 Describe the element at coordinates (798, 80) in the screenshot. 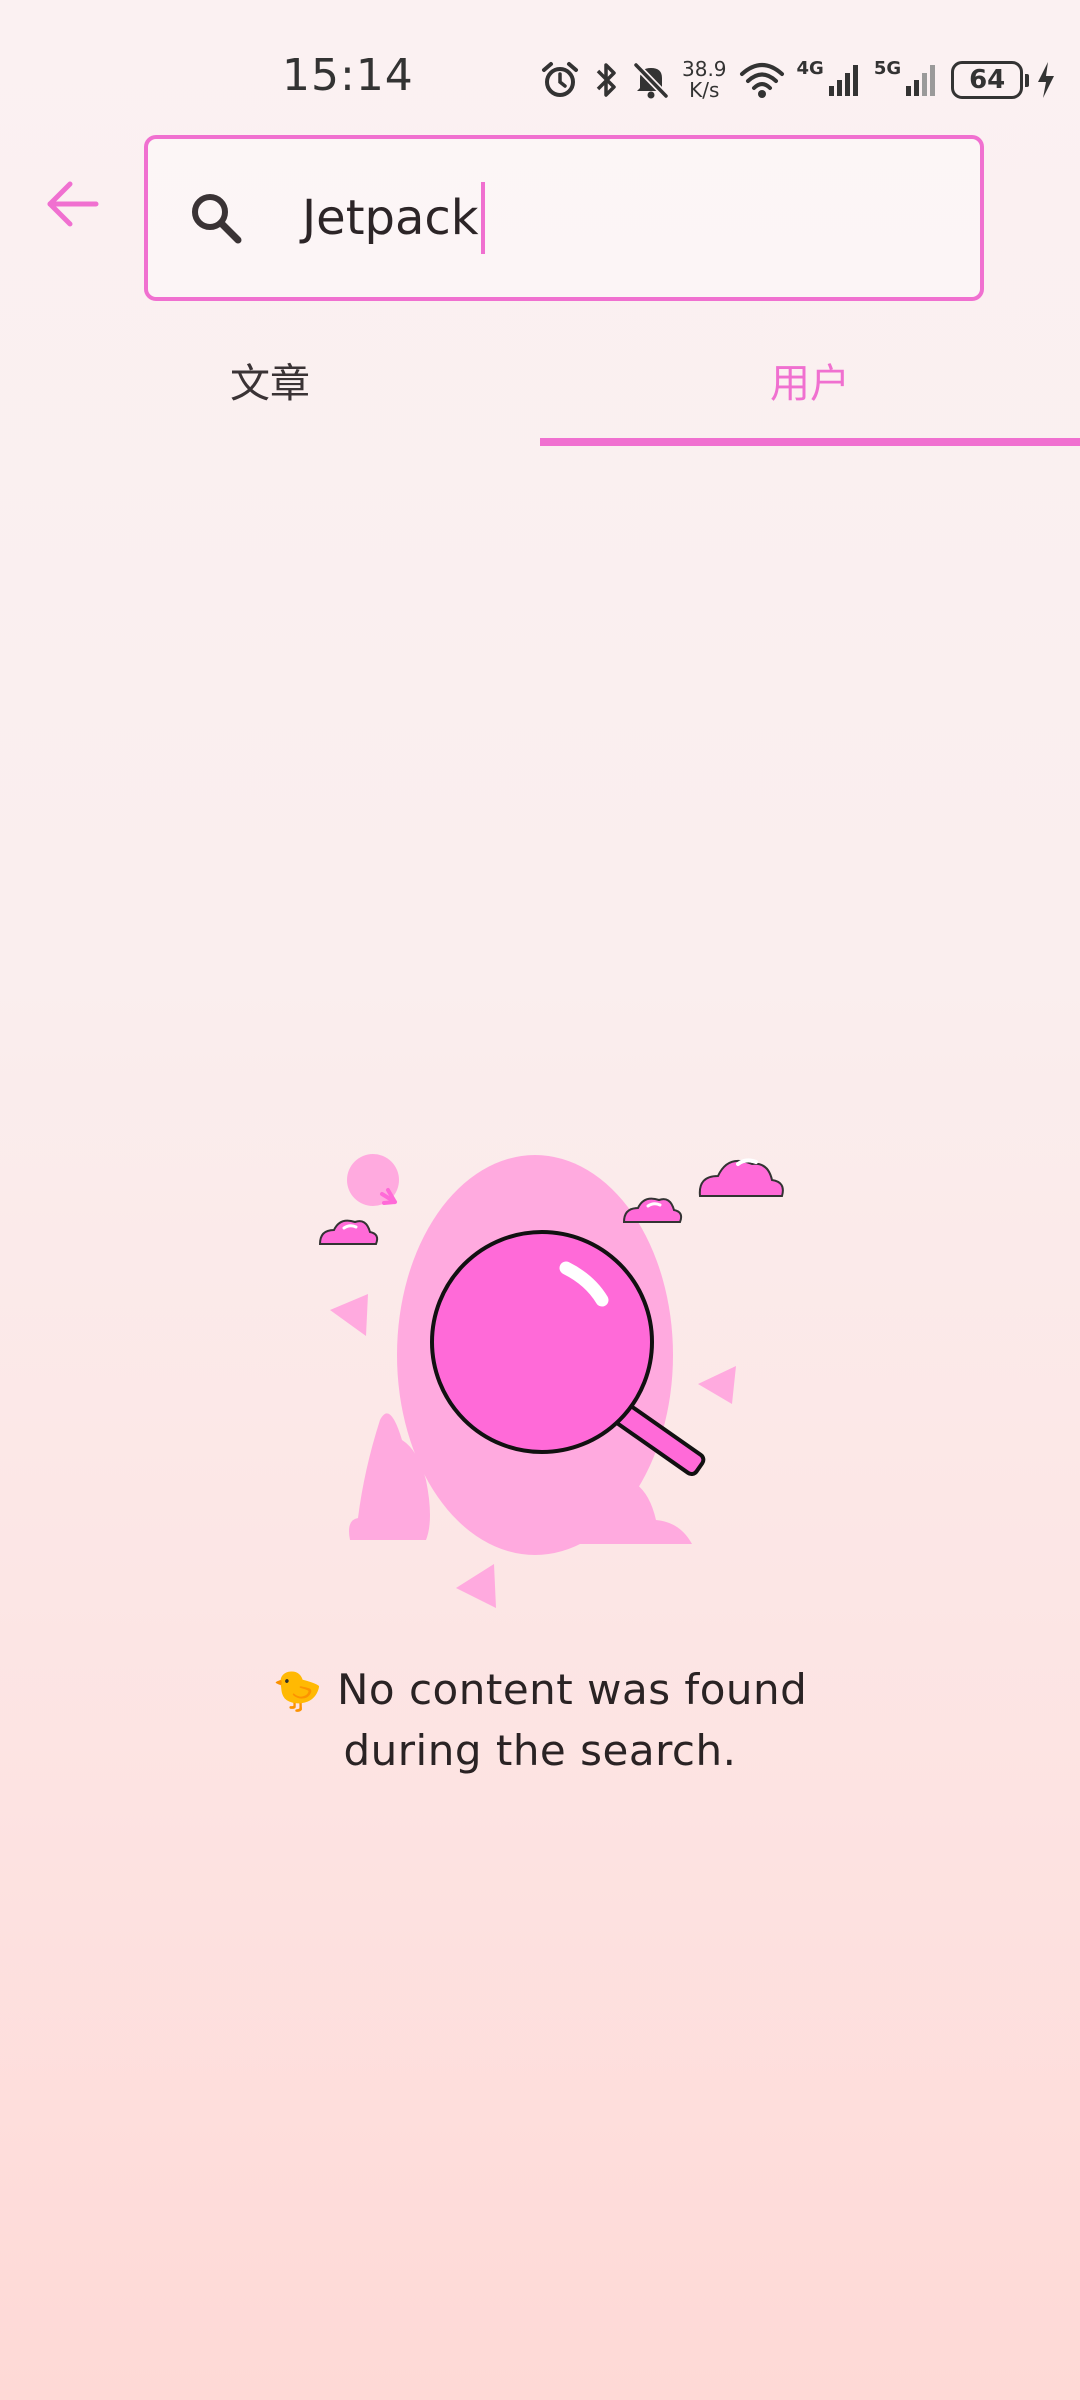

I see `status-icons: 38.9 K/s 4G 5G 64` at that location.